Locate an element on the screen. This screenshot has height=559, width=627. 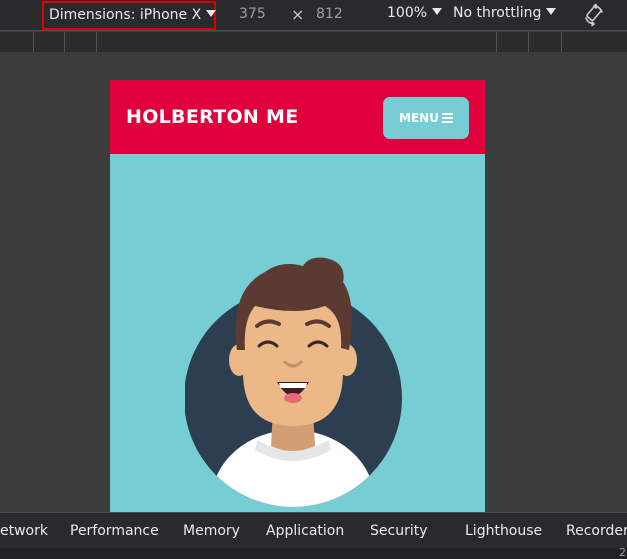
status-bar: 2 is located at coordinates (313, 552).